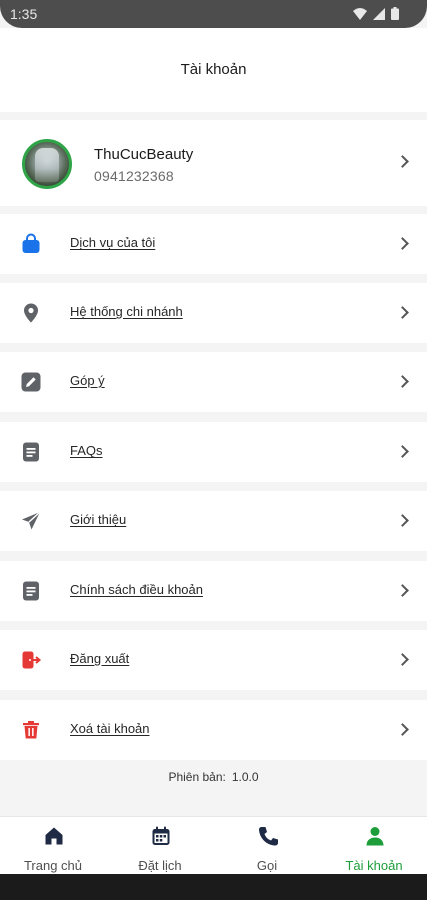 The width and height of the screenshot is (427, 900). Describe the element at coordinates (213, 660) in the screenshot. I see `menu-item-logout: Đăng xuất` at that location.